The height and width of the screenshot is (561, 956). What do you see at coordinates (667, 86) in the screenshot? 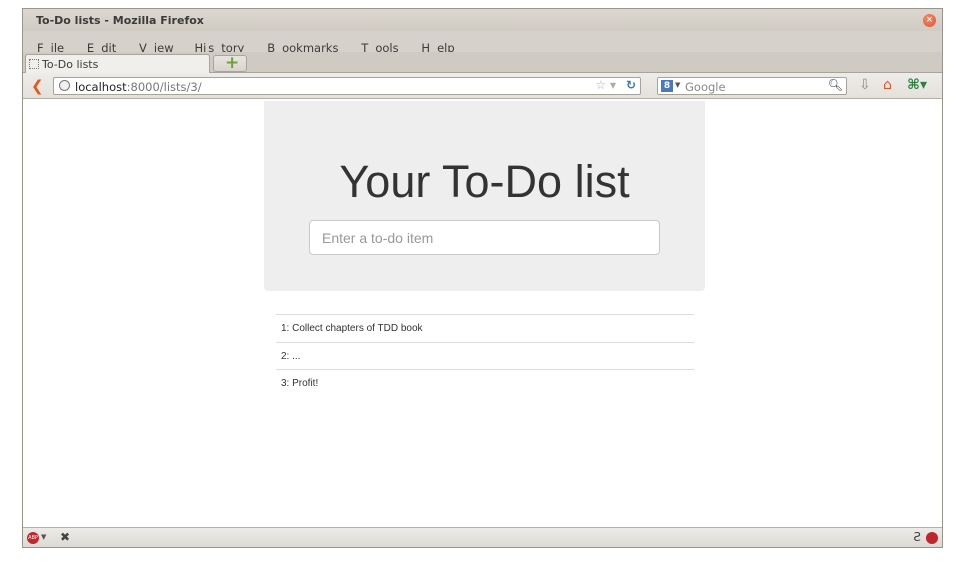
I see `google-icon: 8` at bounding box center [667, 86].